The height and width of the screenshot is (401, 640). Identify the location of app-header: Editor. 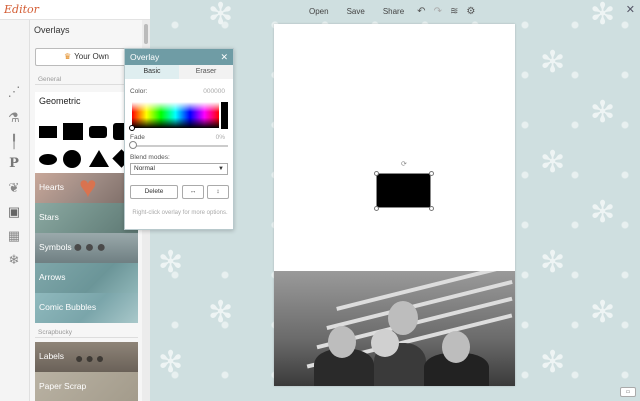
(75, 10).